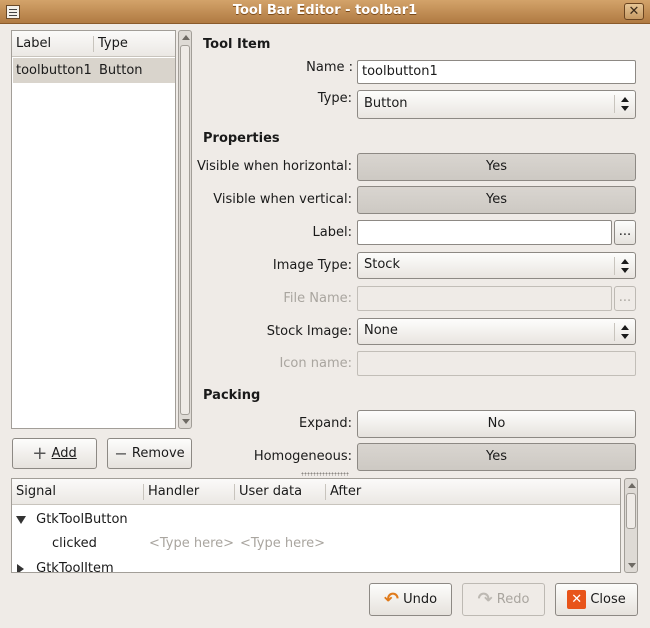  What do you see at coordinates (93, 44) in the screenshot?
I see `items-list-header: Label Type` at bounding box center [93, 44].